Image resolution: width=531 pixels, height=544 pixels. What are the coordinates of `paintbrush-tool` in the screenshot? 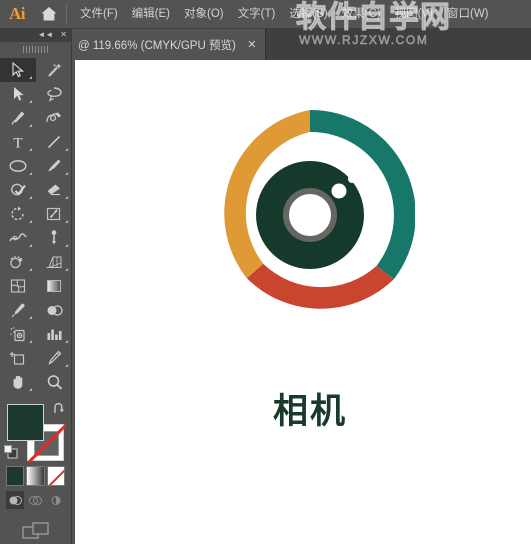 It's located at (54, 166).